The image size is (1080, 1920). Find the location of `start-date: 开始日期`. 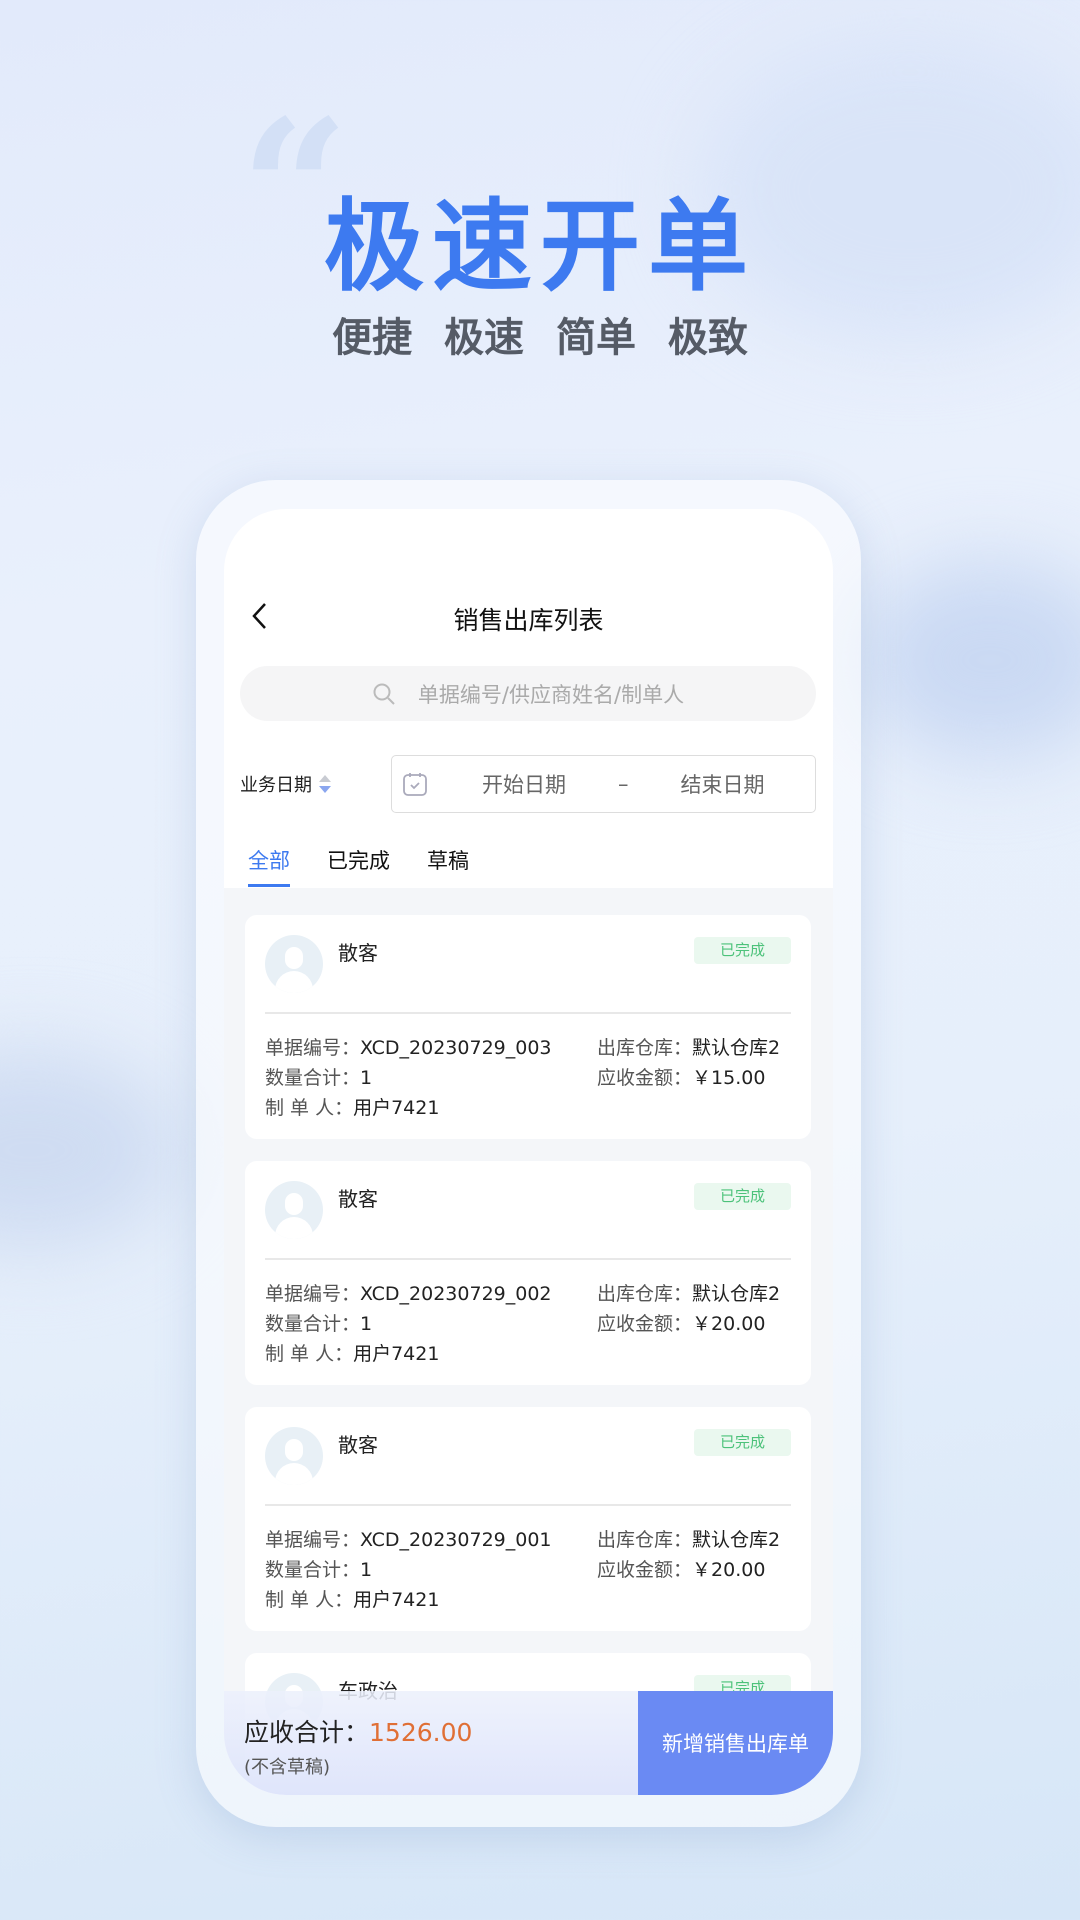

start-date: 开始日期 is located at coordinates (524, 784).